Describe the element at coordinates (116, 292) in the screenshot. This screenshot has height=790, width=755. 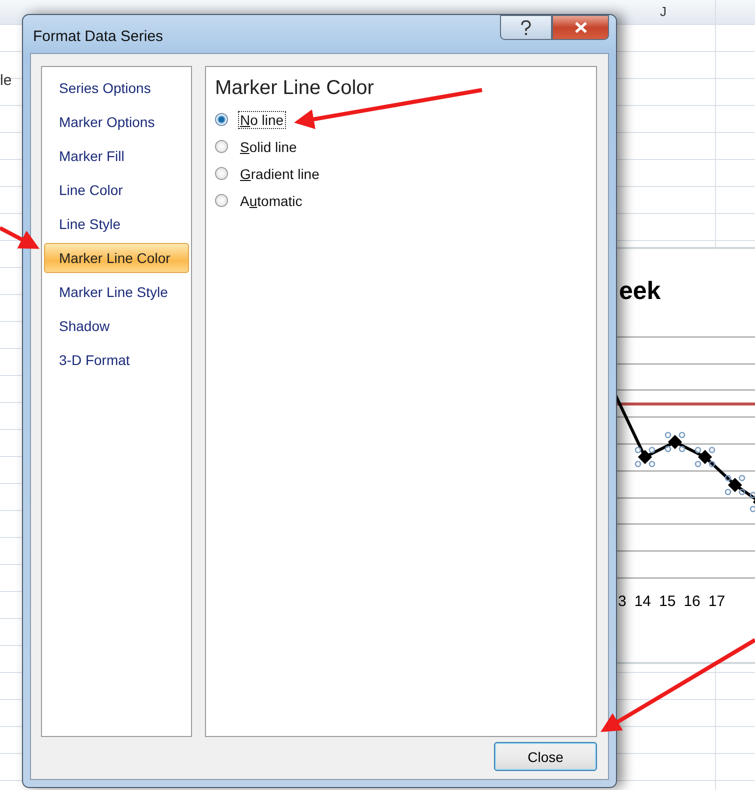
I see `category-item: Marker Line Style` at that location.